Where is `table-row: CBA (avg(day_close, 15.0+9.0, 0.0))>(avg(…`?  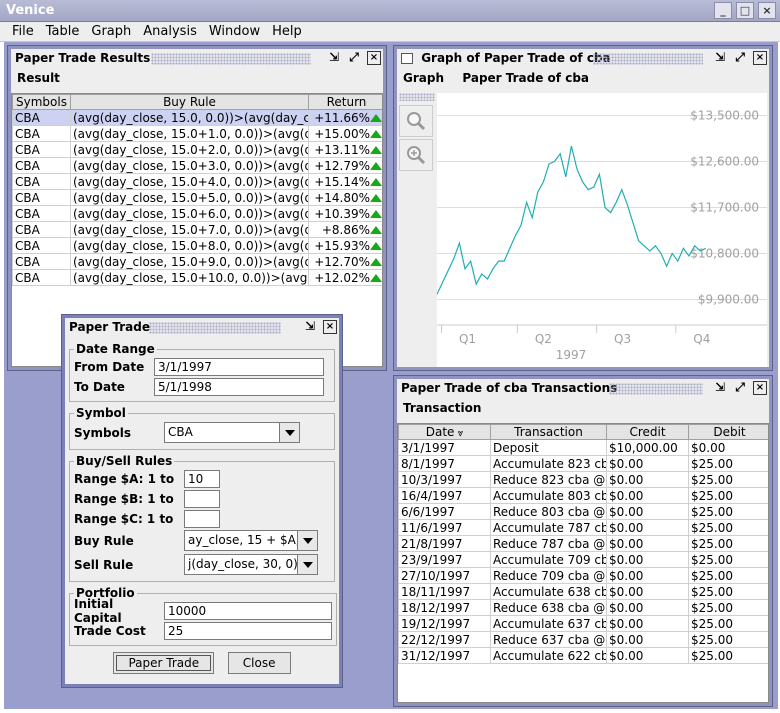 table-row: CBA (avg(day_close, 15.0+9.0, 0.0))>(avg(… is located at coordinates (197, 261).